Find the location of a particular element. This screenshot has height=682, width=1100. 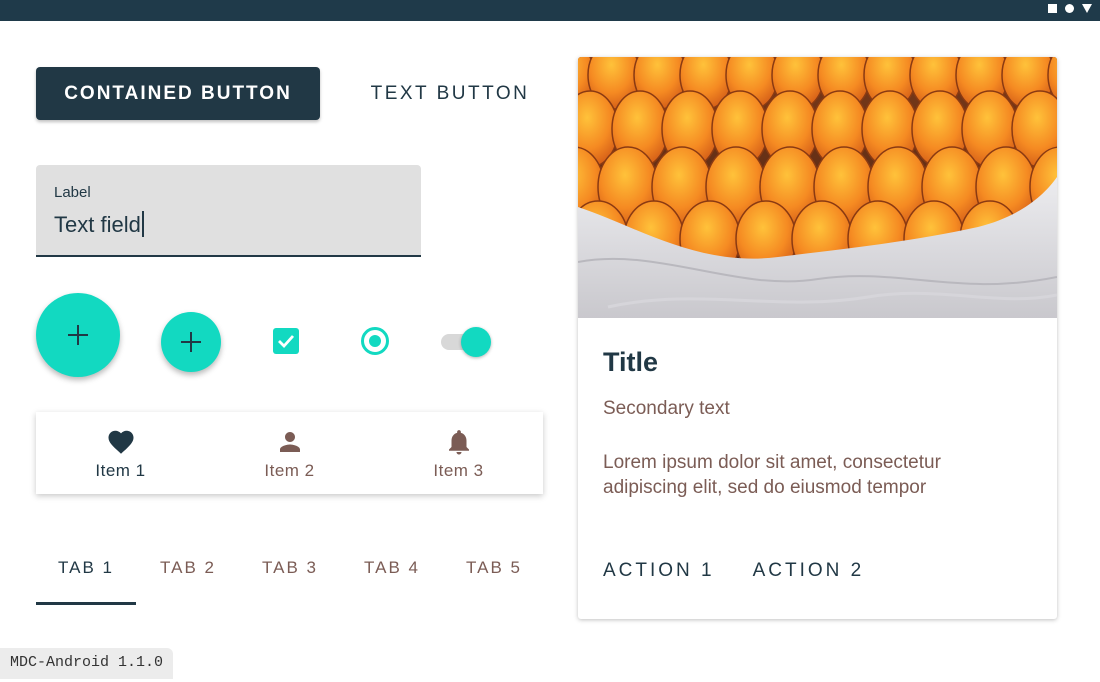

bottom-nav-label: Item 1 is located at coordinates (120, 470).